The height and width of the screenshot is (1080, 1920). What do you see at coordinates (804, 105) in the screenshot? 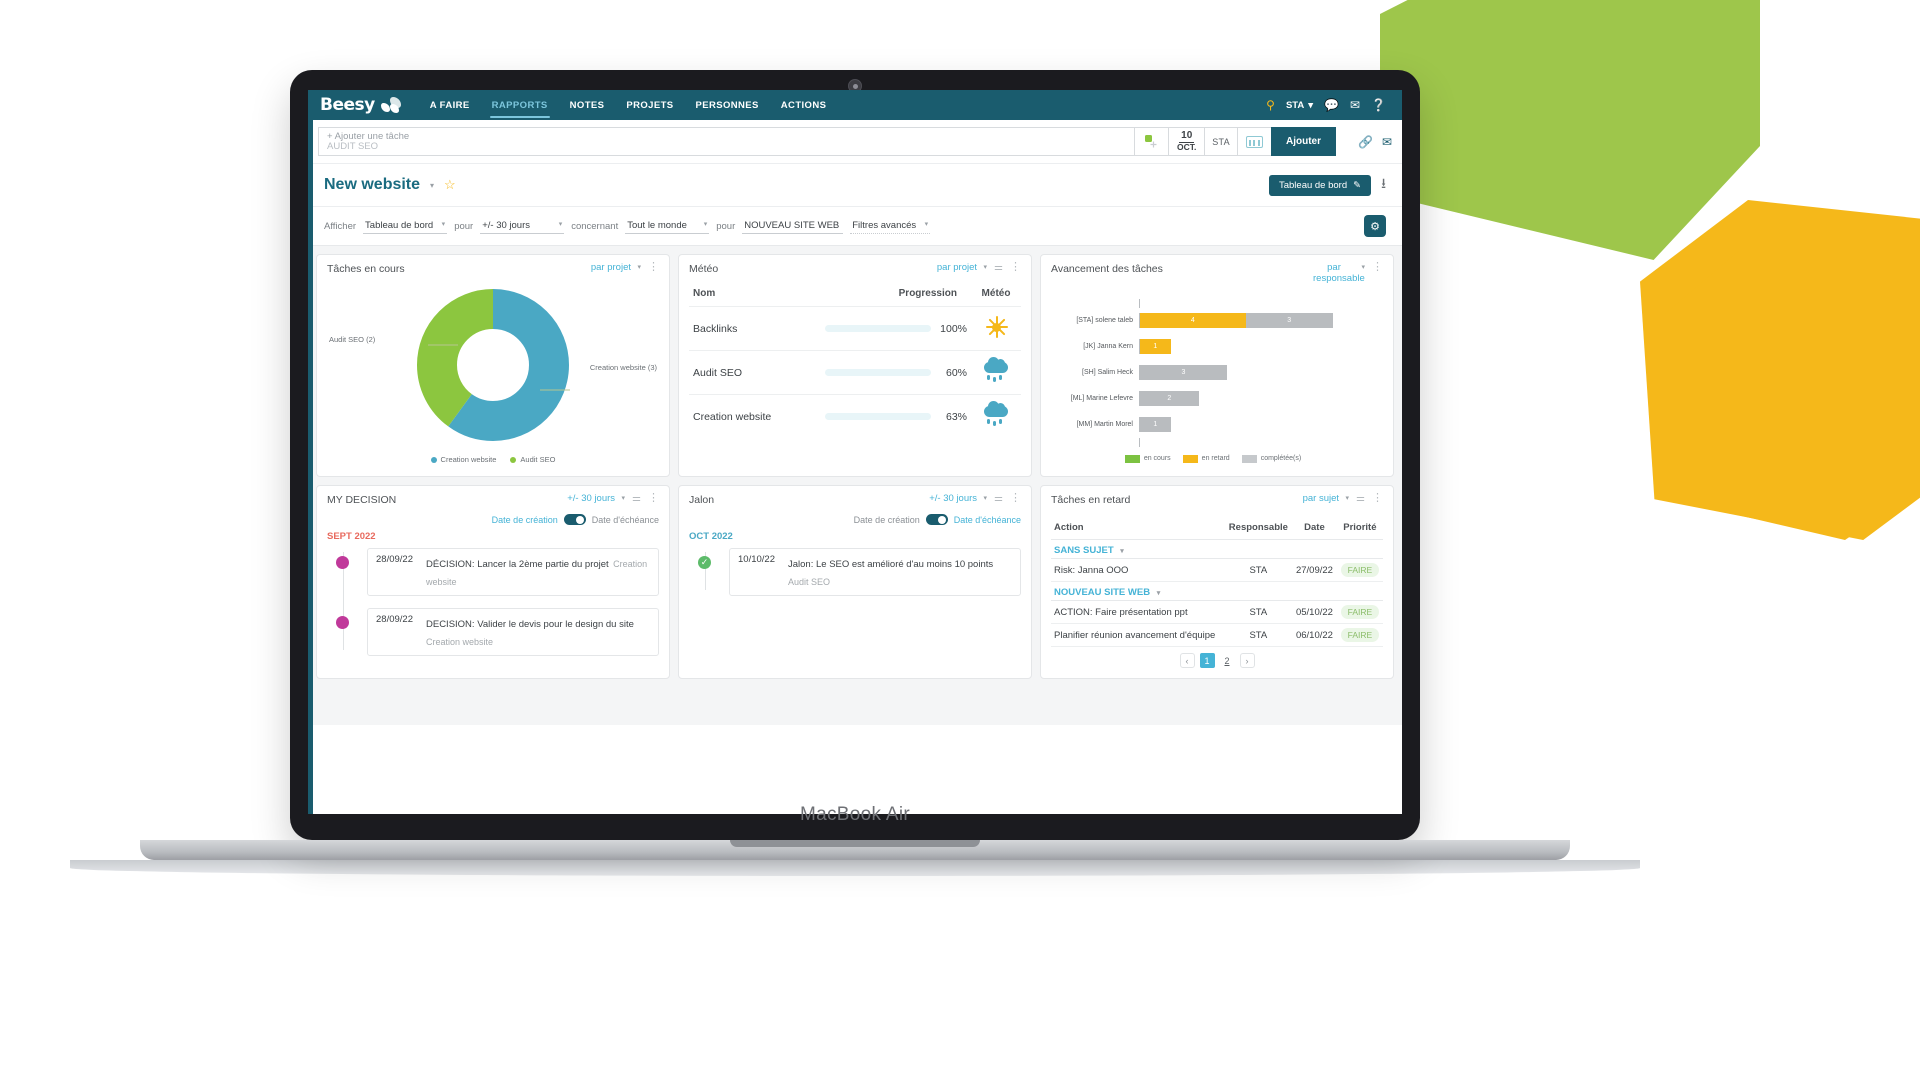
I see `nav-item-actions: ACTIONS` at bounding box center [804, 105].